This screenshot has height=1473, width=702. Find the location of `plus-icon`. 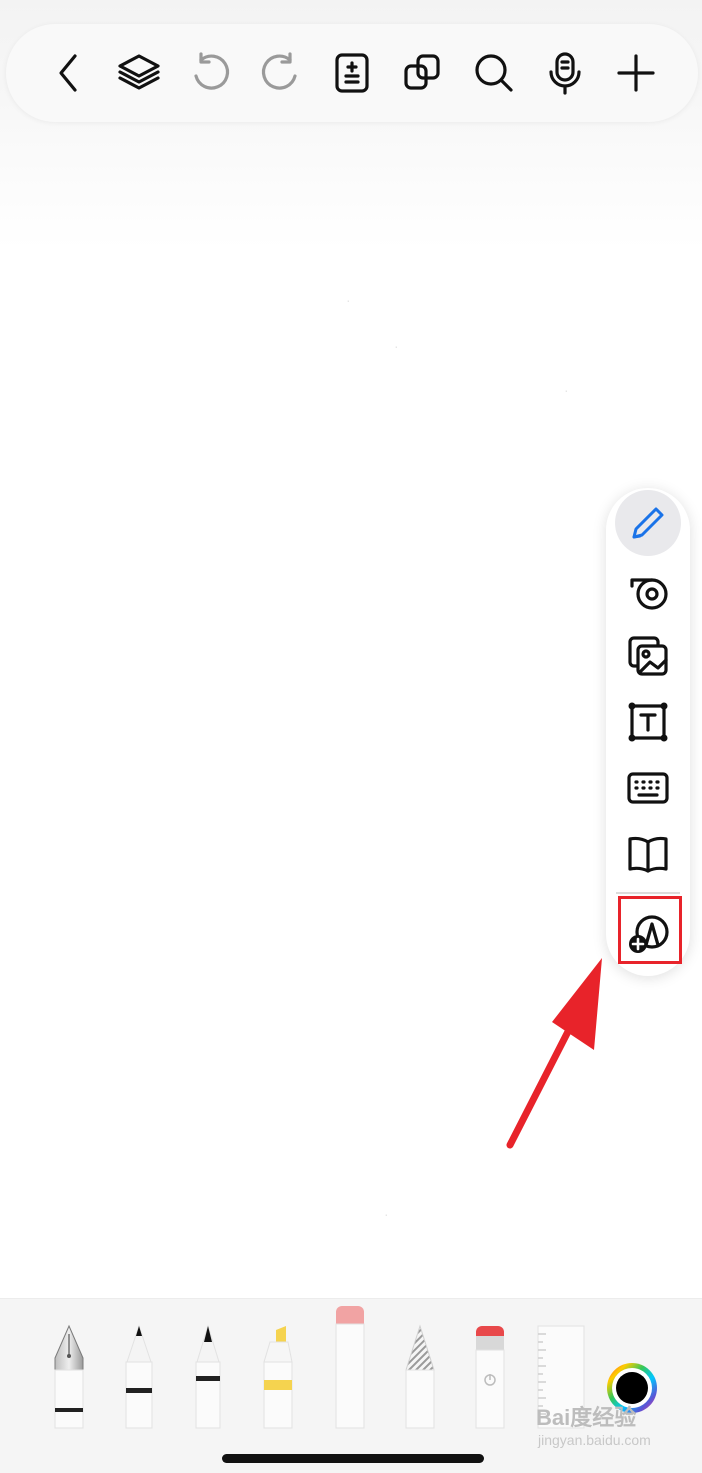

plus-icon is located at coordinates (636, 73).